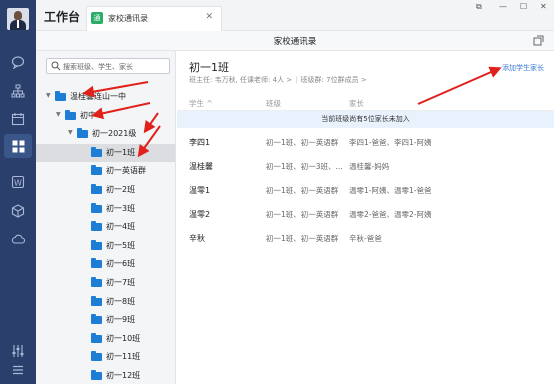  I want to click on tree-item: 初一9班, so click(105, 320).